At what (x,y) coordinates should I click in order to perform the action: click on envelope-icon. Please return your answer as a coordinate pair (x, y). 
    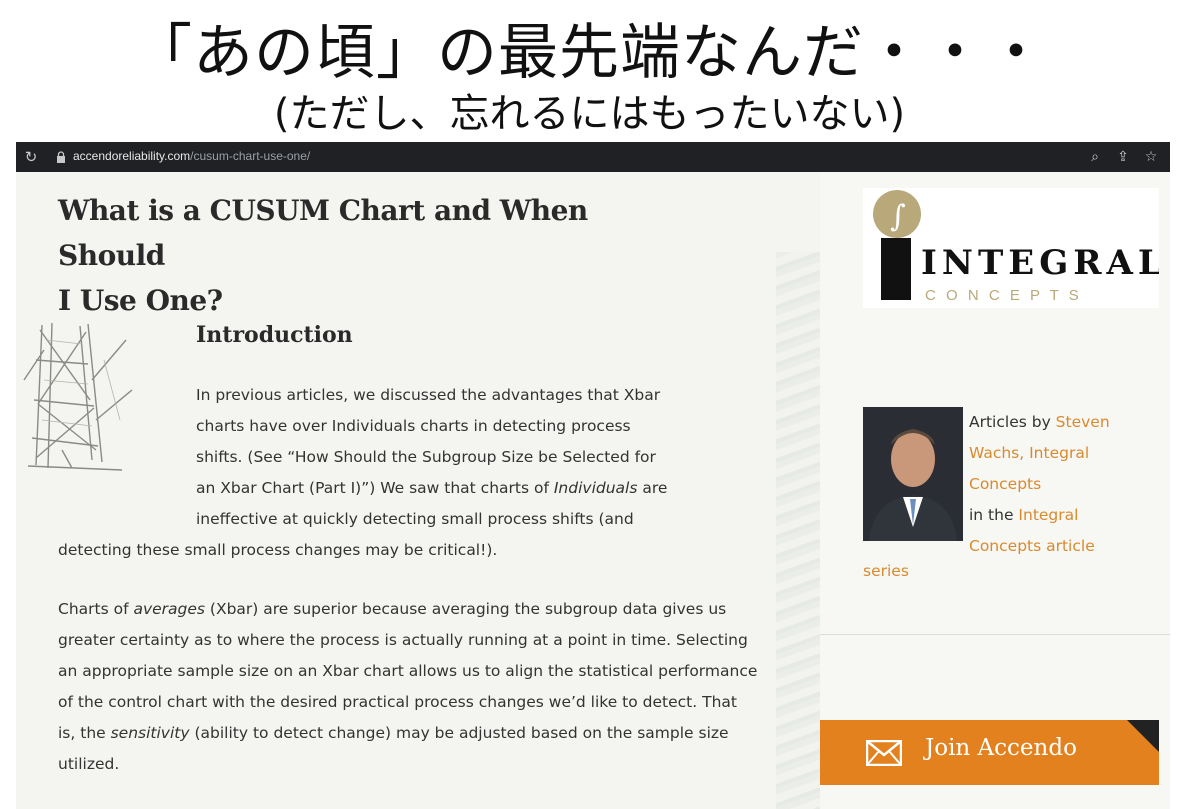
    Looking at the image, I should click on (884, 753).